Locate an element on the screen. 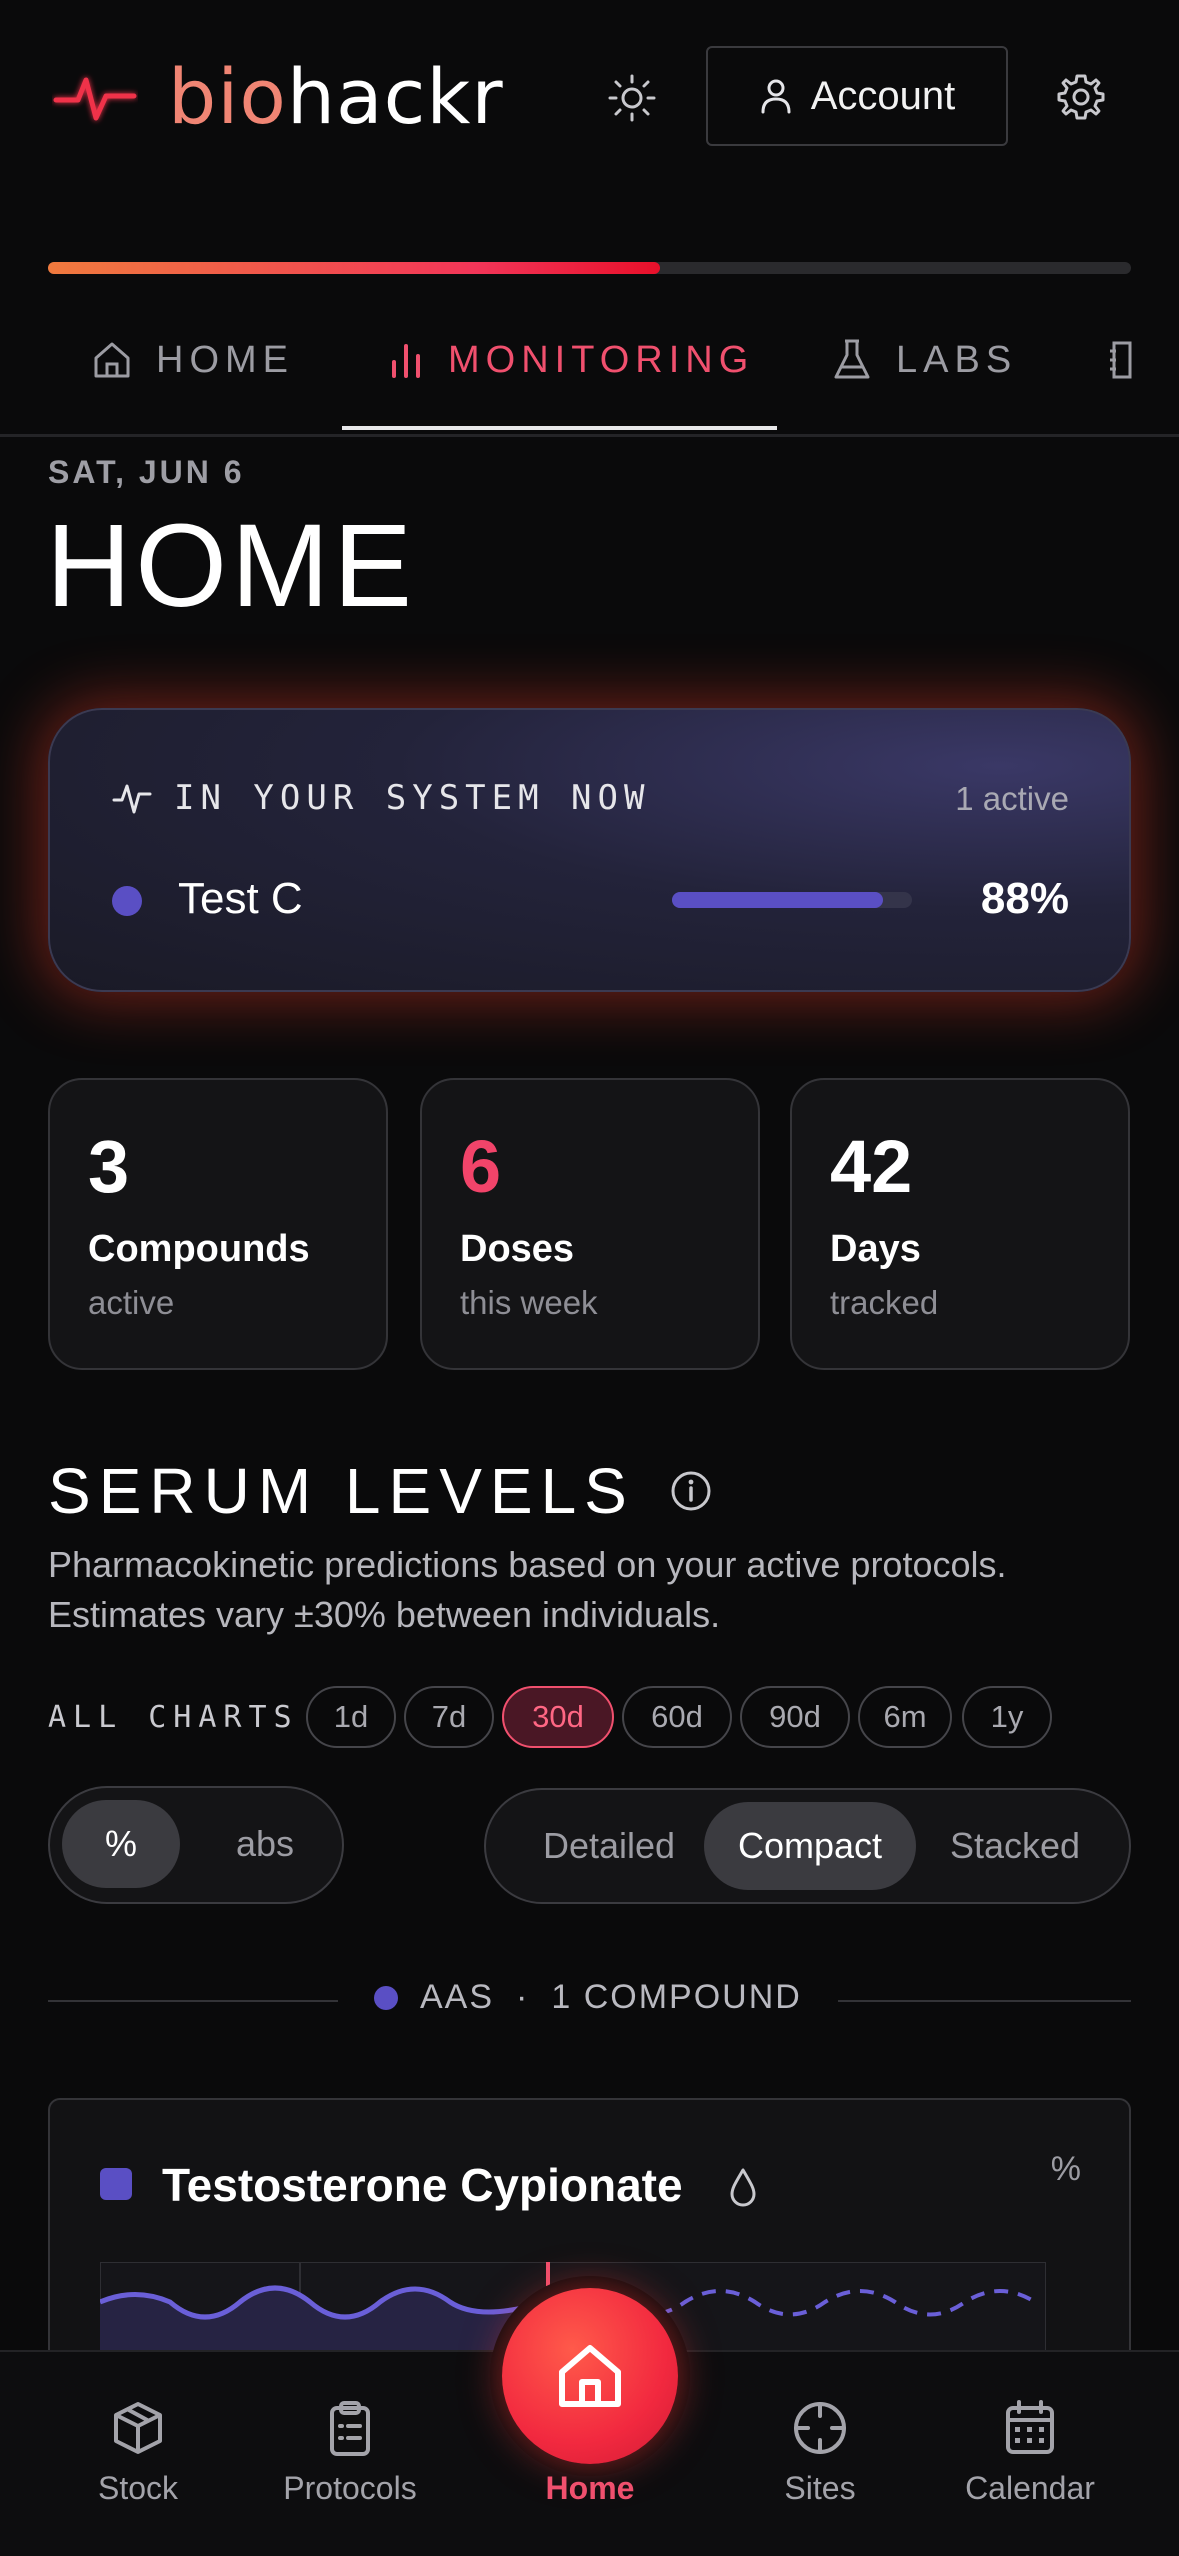 This screenshot has width=1179, height=2556. active-count: 1 active is located at coordinates (1012, 798).